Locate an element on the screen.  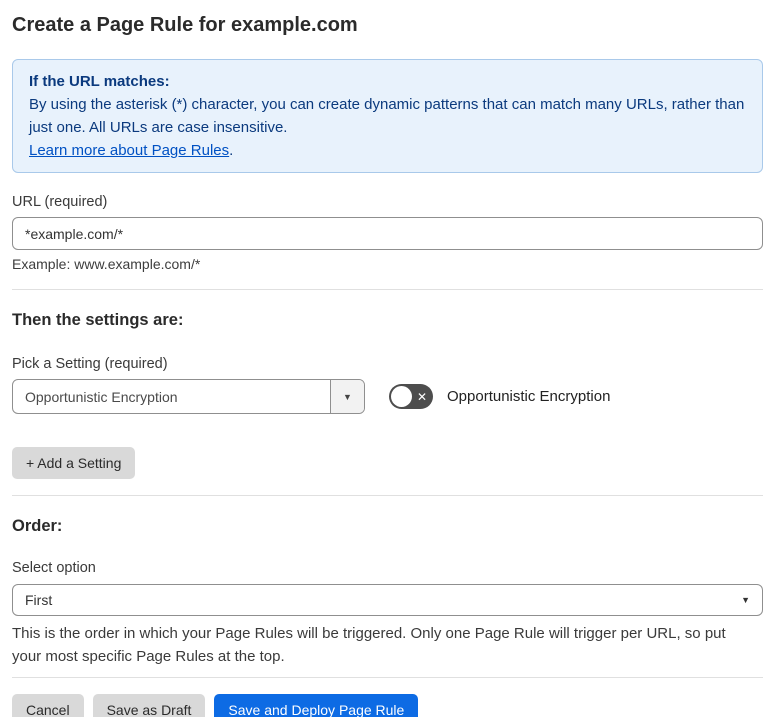
section-divider is located at coordinates (387, 289).